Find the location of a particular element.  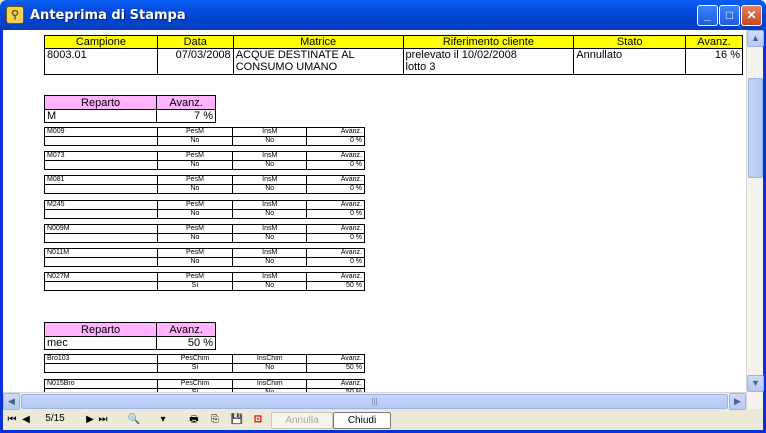

scroll-up-icon: ▲ is located at coordinates (755, 38).